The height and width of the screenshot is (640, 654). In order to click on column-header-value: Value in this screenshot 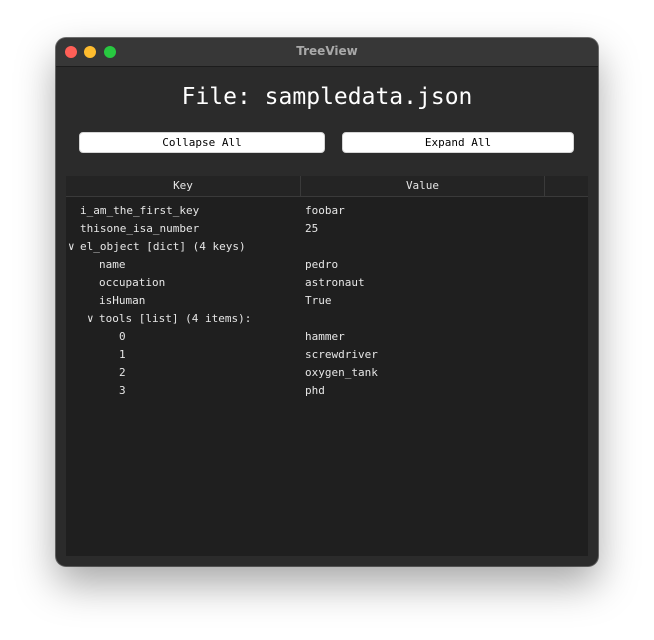, I will do `click(423, 186)`.